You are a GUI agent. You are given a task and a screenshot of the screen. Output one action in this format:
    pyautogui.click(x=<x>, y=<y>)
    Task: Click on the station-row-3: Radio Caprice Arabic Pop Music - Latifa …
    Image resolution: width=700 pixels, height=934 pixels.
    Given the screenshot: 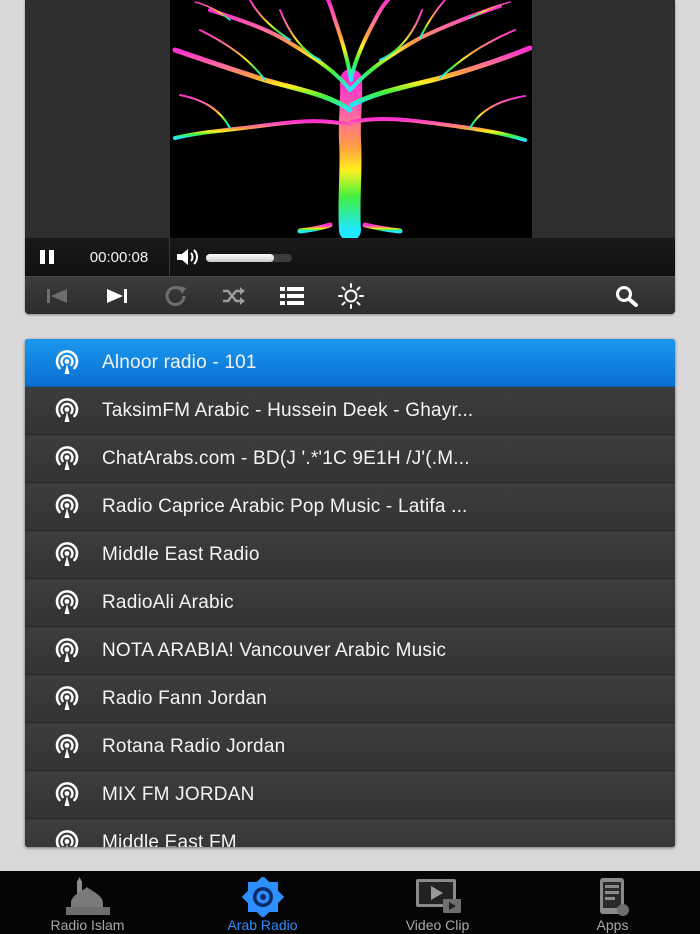 What is the action you would take?
    pyautogui.click(x=350, y=507)
    